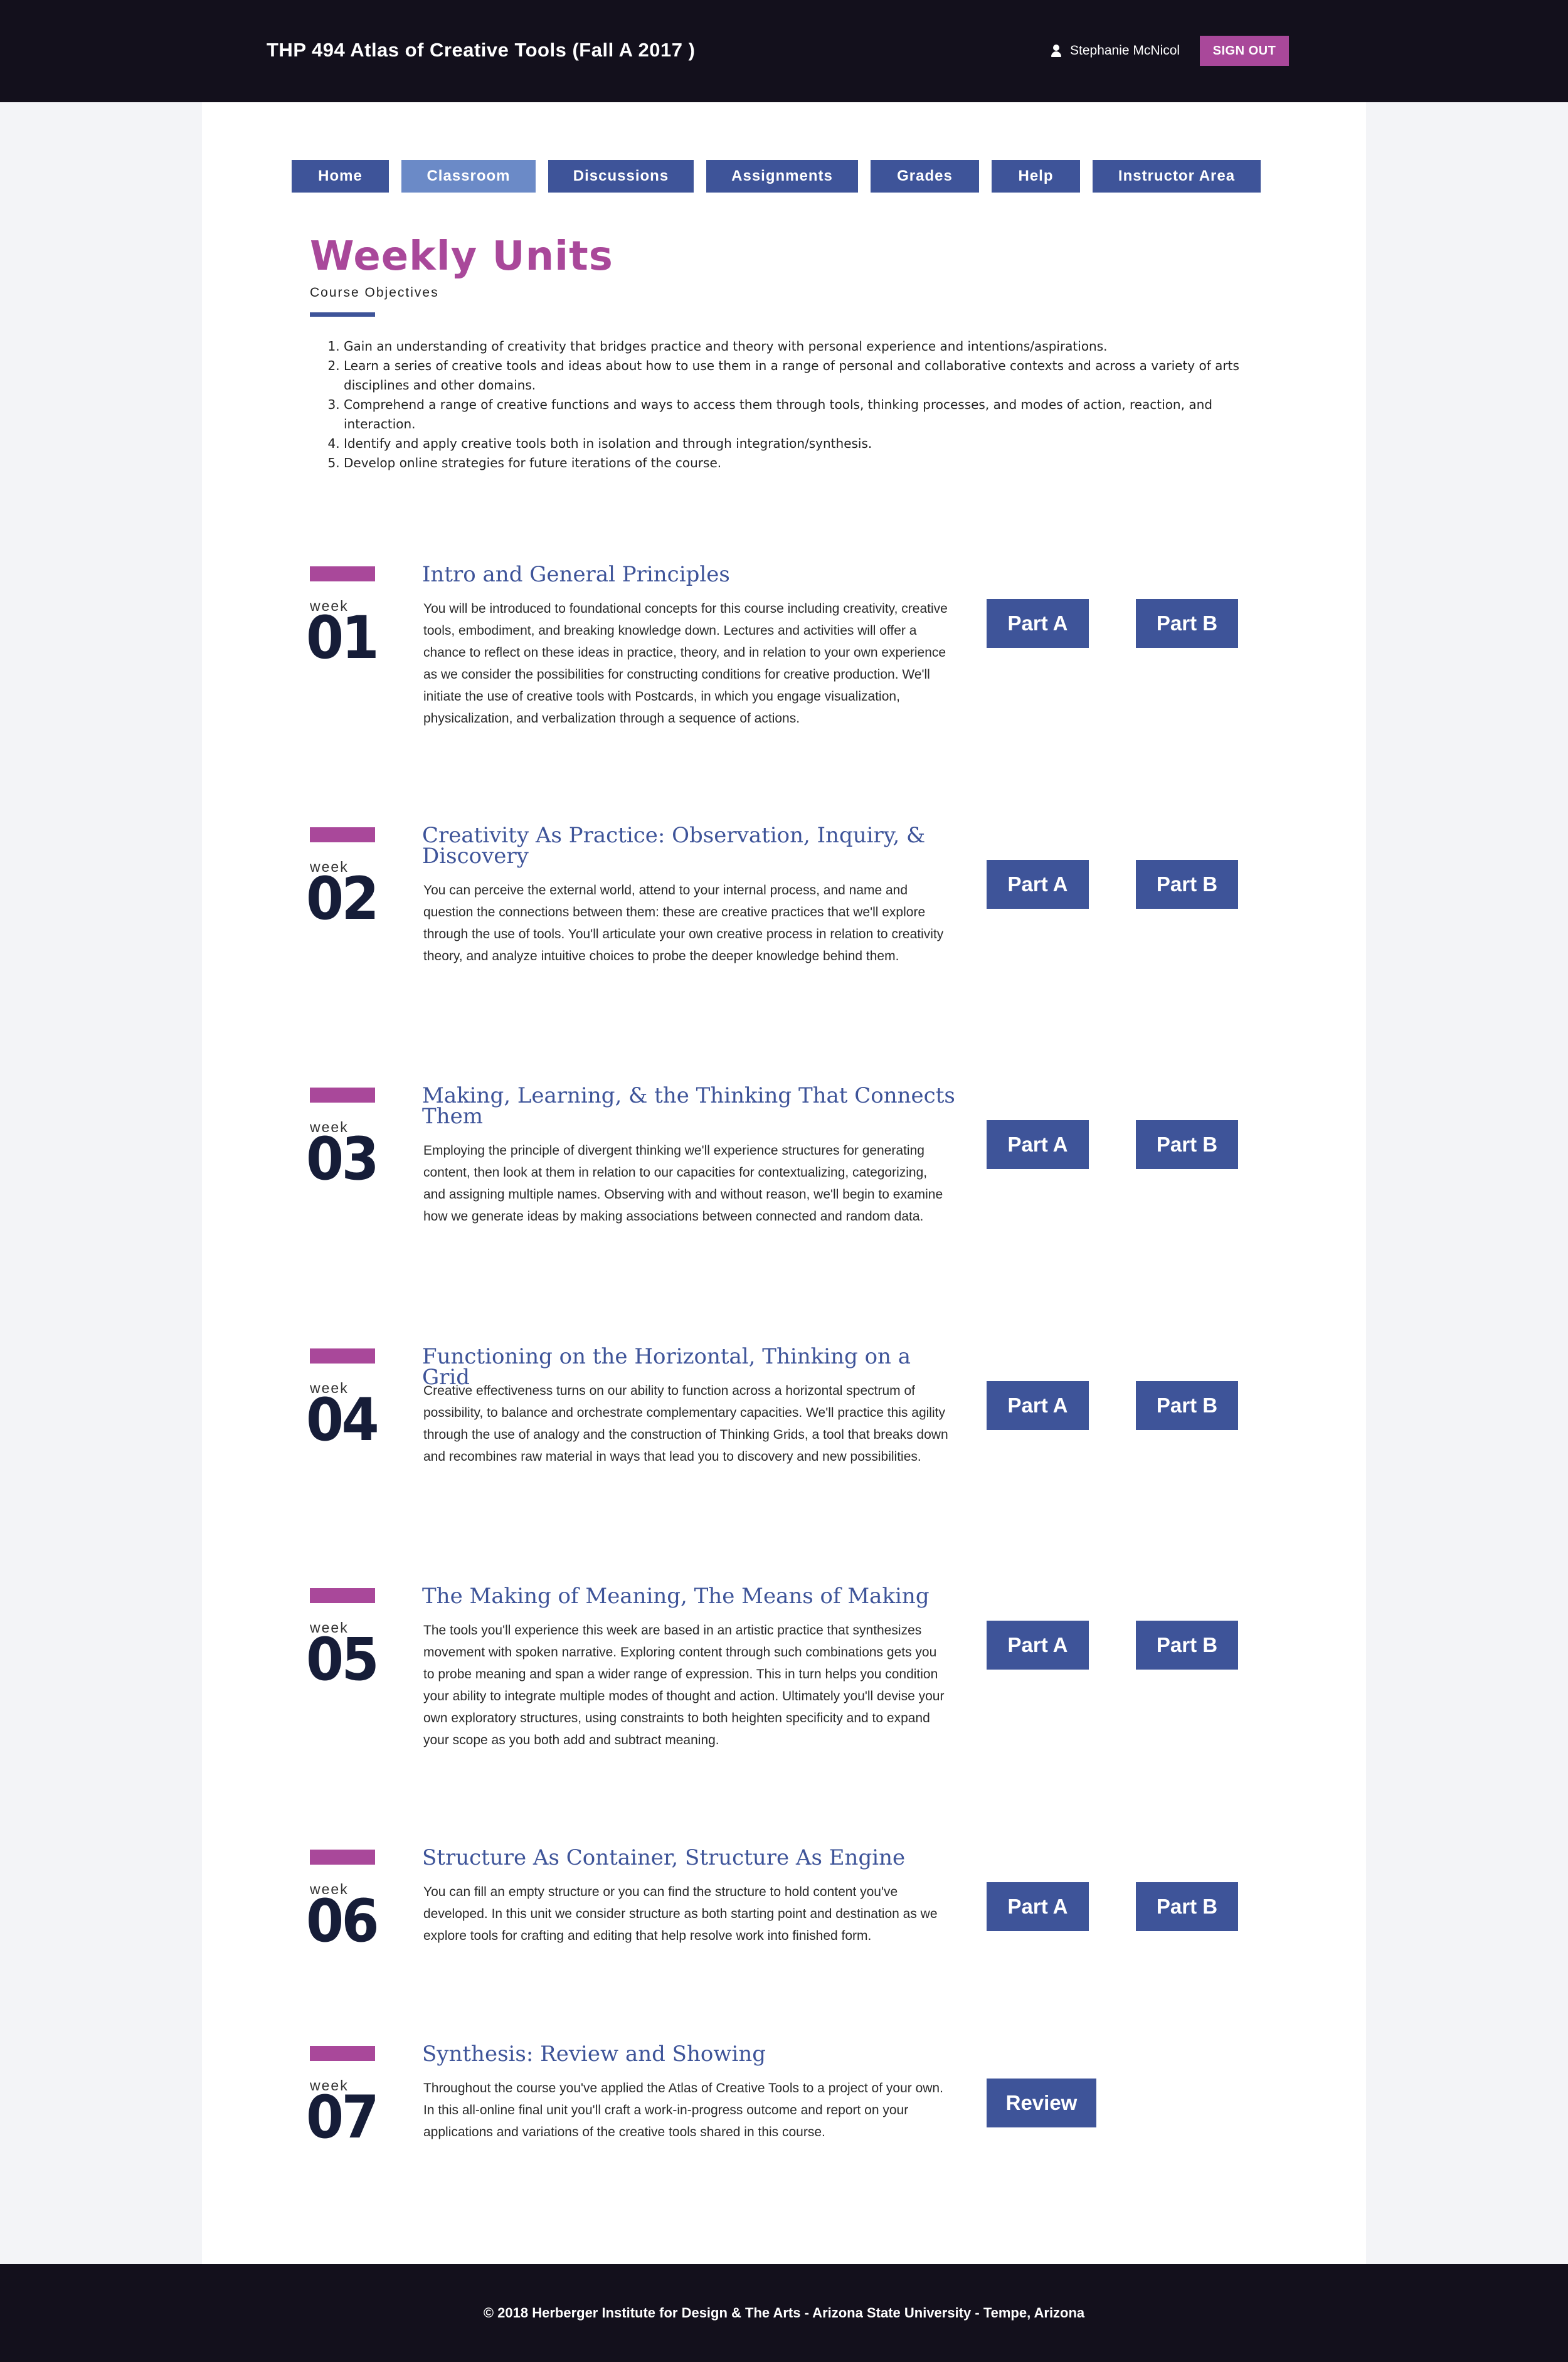 The width and height of the screenshot is (1568, 2362). Describe the element at coordinates (1041, 2103) in the screenshot. I see `review-button: Review` at that location.